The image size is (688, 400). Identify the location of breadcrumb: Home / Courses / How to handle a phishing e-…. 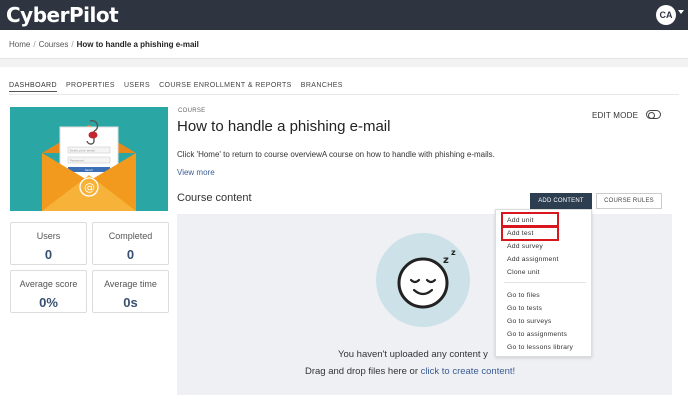
(104, 44).